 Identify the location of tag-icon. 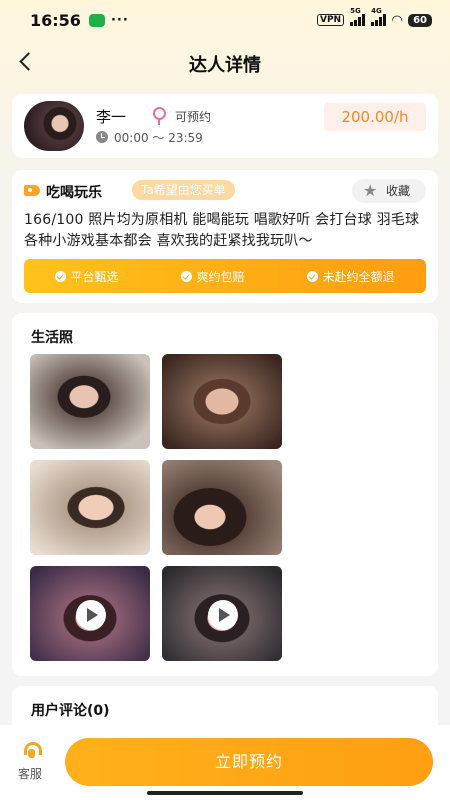
(32, 190).